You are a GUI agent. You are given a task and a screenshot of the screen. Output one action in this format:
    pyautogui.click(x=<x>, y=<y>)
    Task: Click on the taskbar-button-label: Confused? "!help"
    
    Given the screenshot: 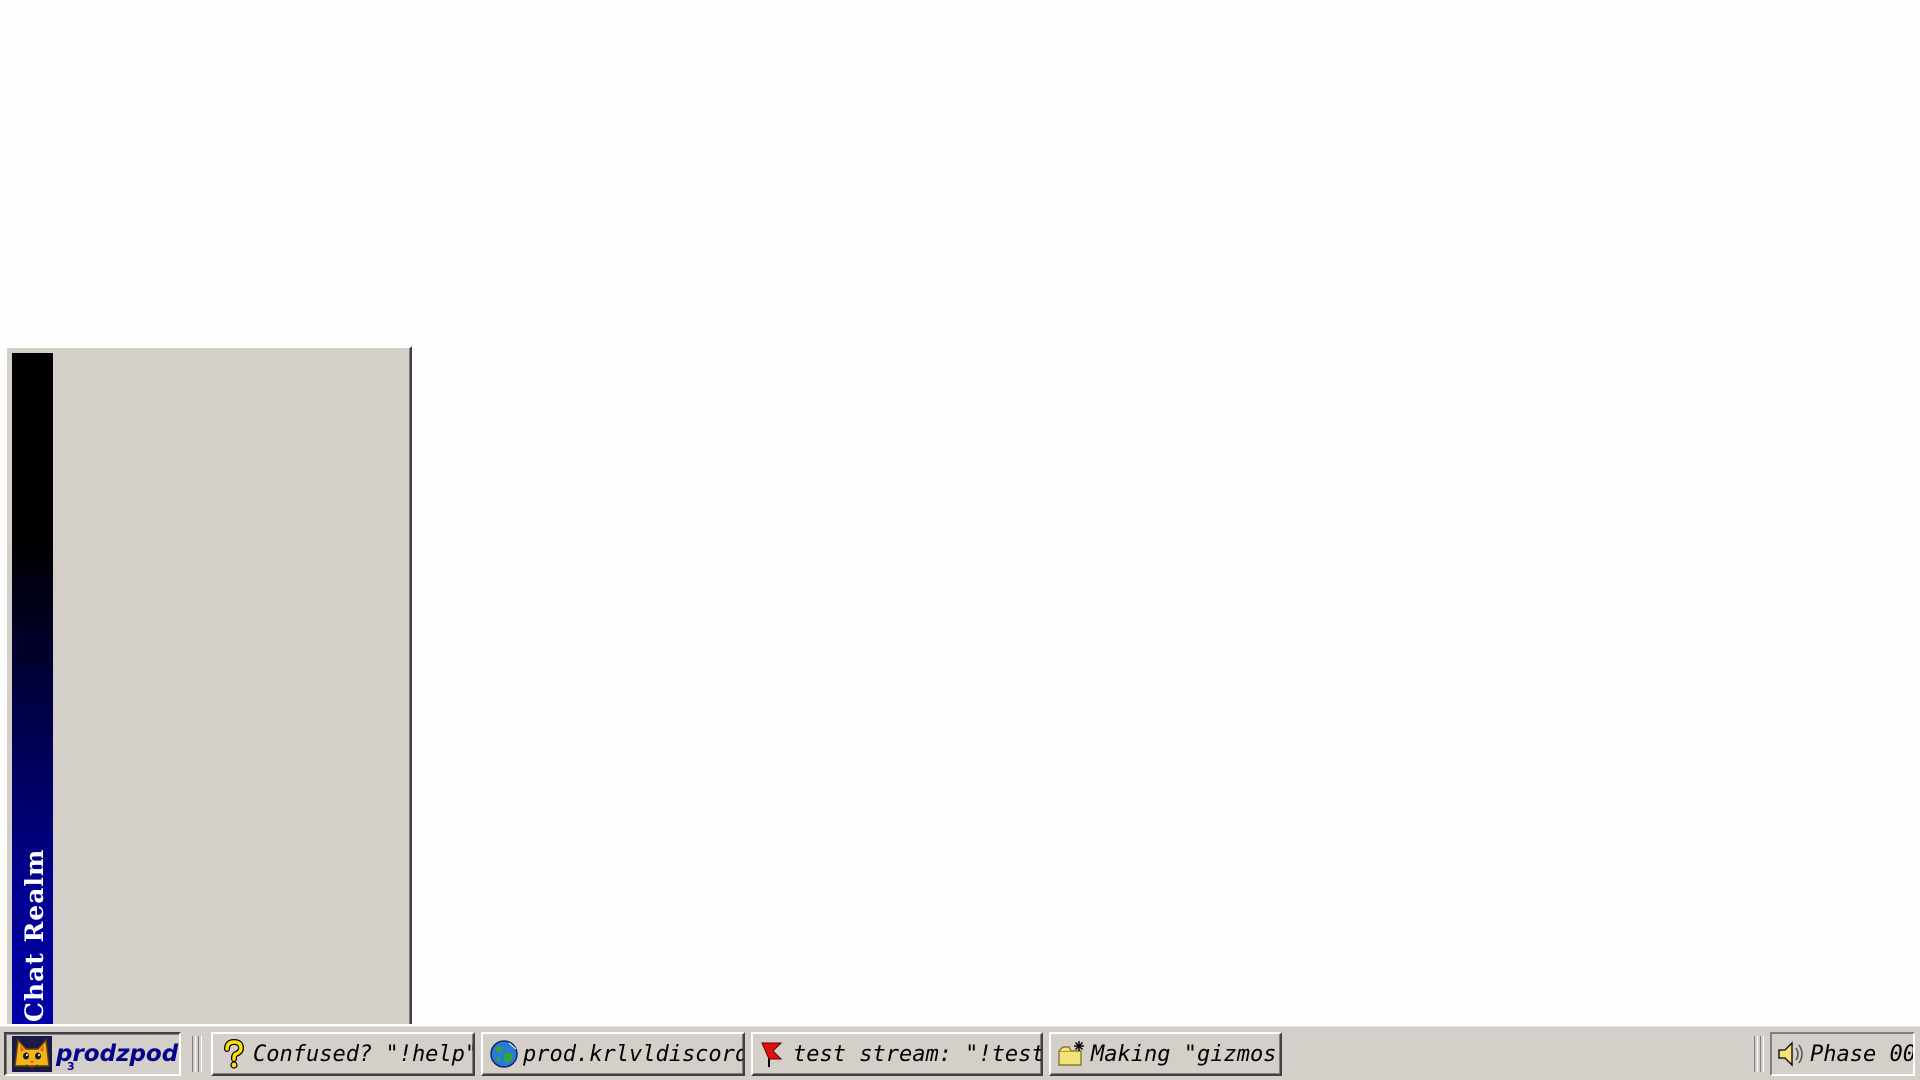 What is the action you would take?
    pyautogui.click(x=364, y=1054)
    